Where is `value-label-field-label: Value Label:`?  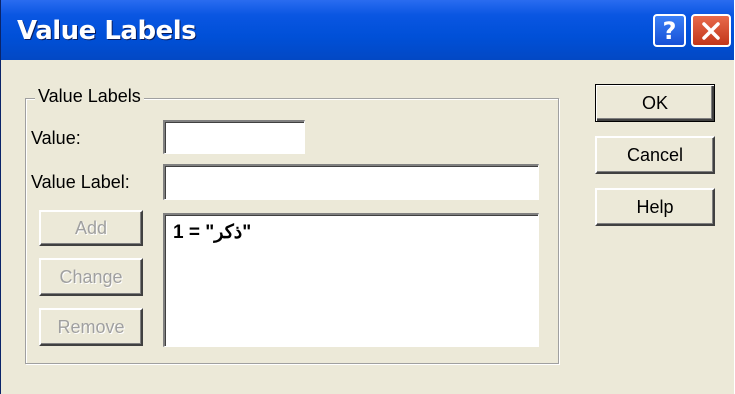
value-label-field-label: Value Label: is located at coordinates (80, 182).